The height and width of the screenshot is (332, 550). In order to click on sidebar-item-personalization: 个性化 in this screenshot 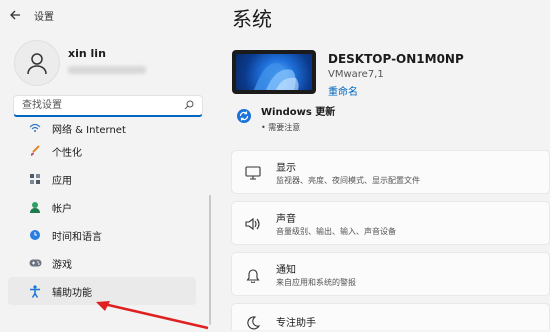, I will do `click(102, 151)`.